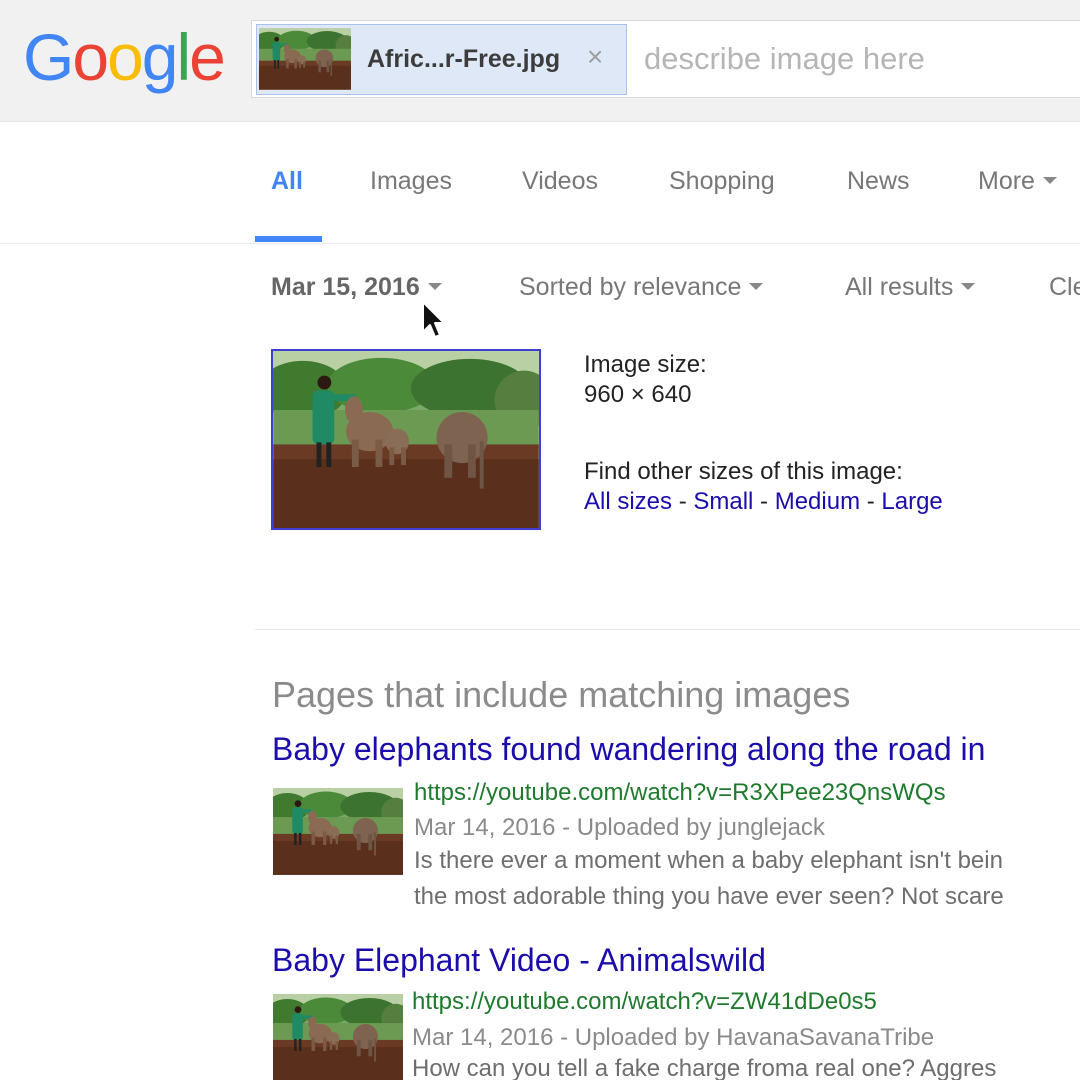 The height and width of the screenshot is (1080, 1080). I want to click on uploaded-filename: Afric...r-Free.jpg, so click(464, 59).